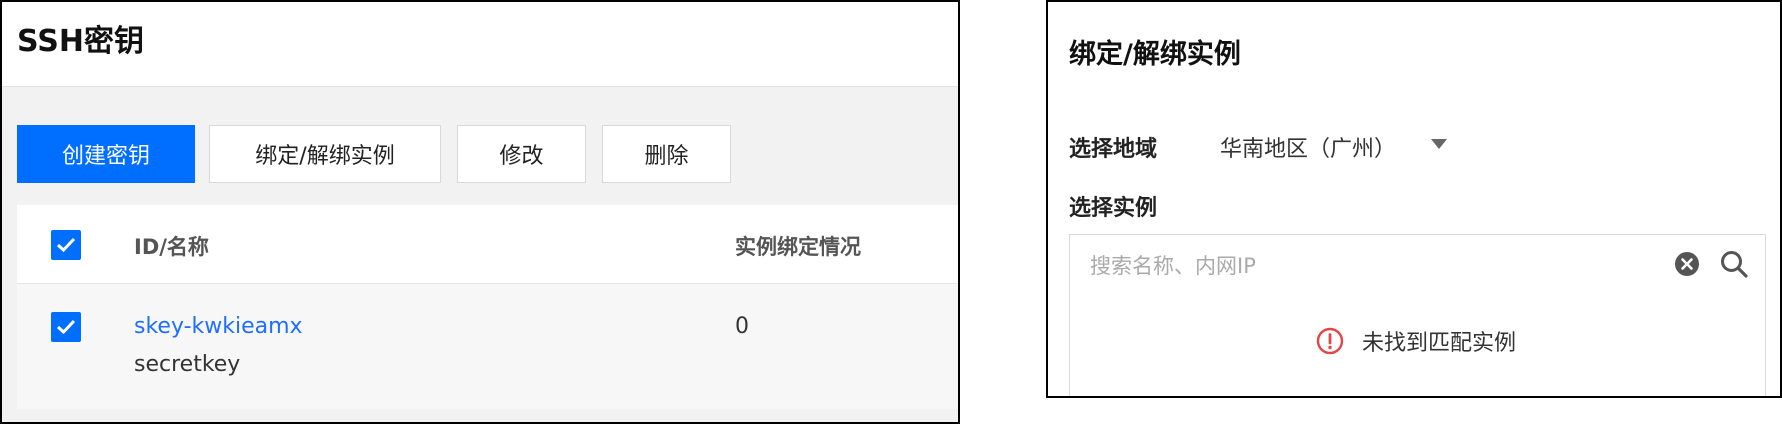 The width and height of the screenshot is (1782, 424). Describe the element at coordinates (521, 154) in the screenshot. I see `edit-button: 修改` at that location.